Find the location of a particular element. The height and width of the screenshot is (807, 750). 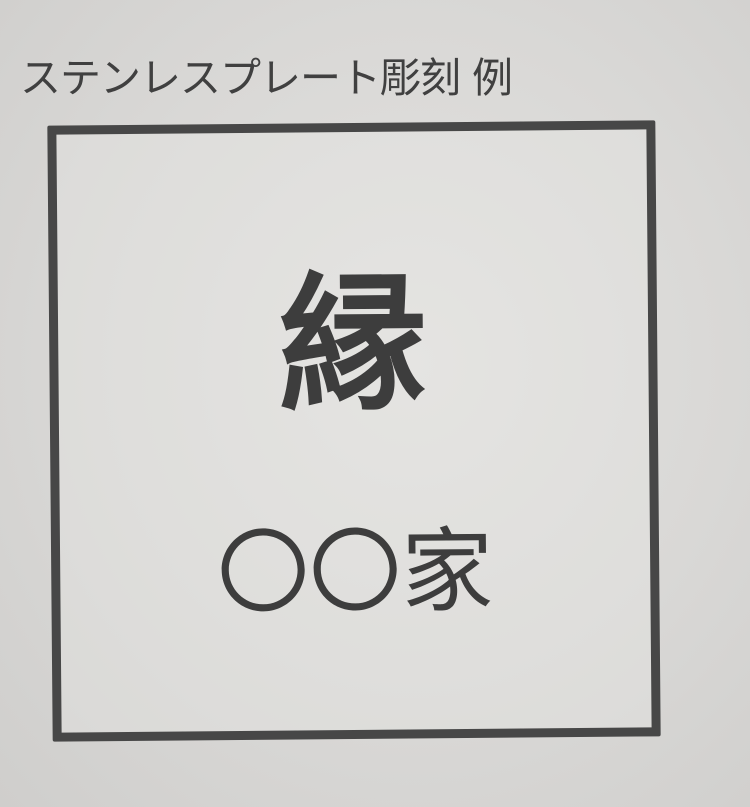

caption-title: ステンレスプレート彫刻 例 is located at coordinates (266, 78).